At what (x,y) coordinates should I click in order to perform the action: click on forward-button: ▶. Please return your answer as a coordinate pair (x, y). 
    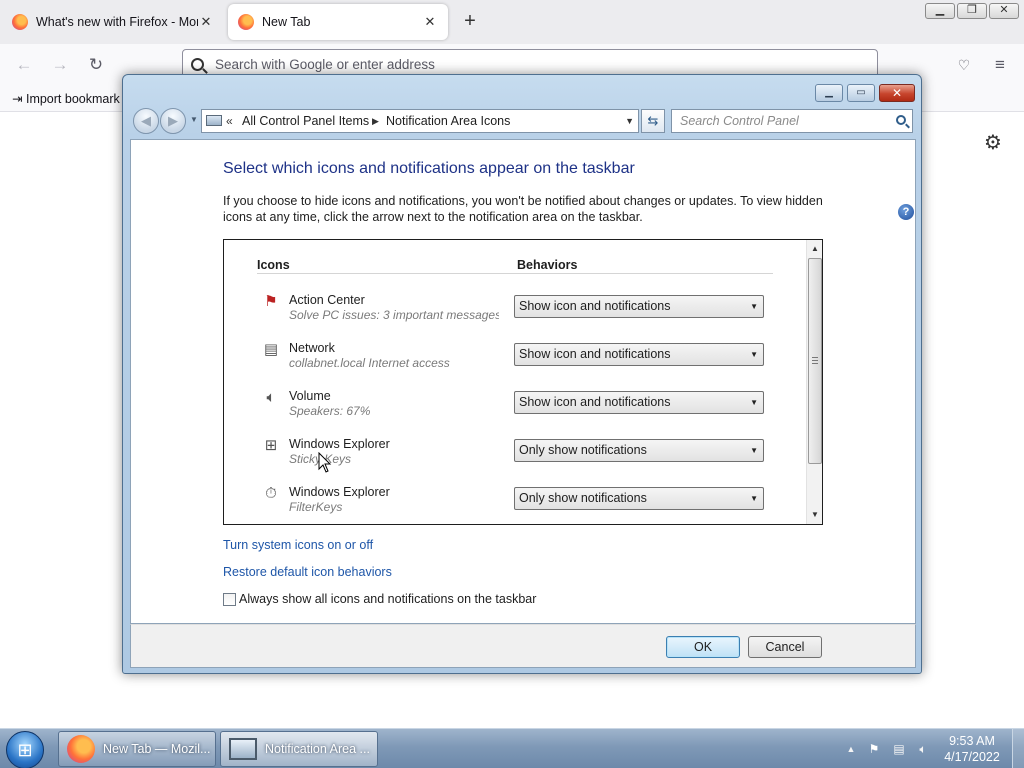
    Looking at the image, I should click on (173, 121).